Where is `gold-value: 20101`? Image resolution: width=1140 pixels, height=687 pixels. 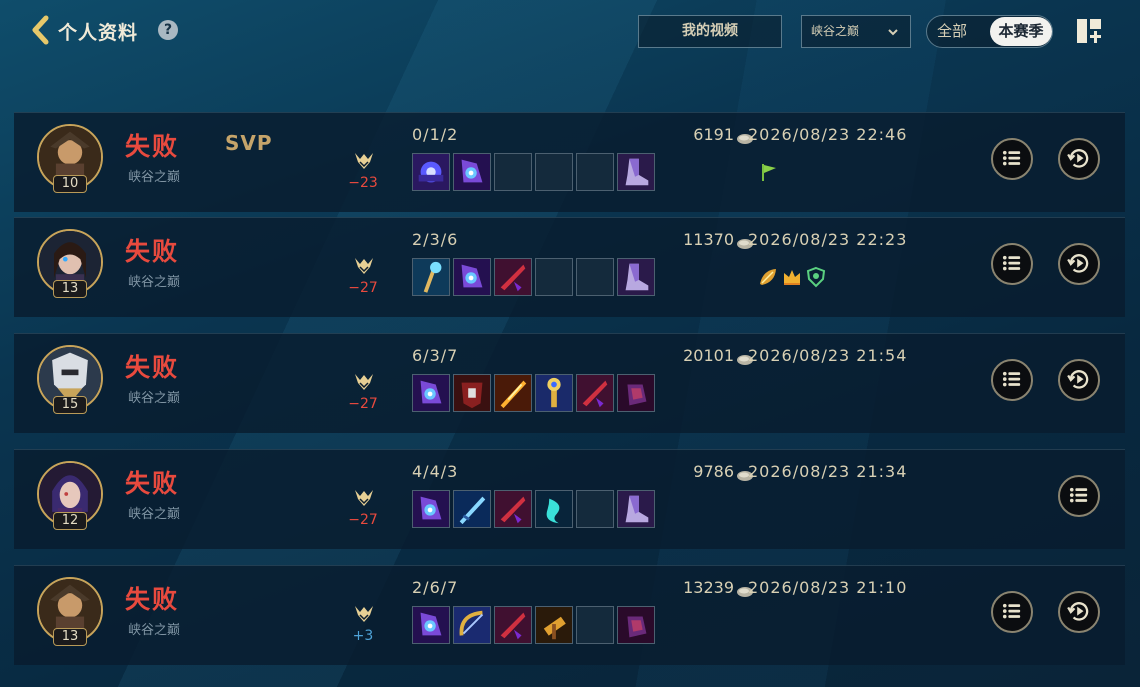
gold-value: 20101 is located at coordinates (708, 355).